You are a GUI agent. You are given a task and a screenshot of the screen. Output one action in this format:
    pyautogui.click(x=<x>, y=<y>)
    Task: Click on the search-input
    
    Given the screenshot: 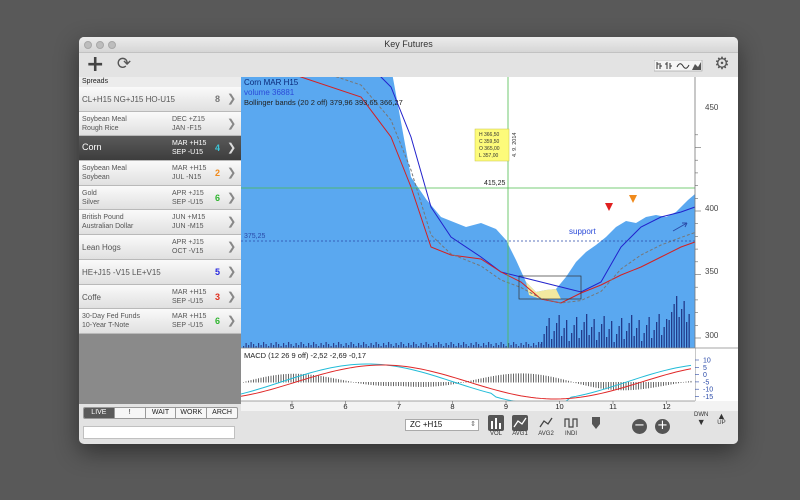 What is the action you would take?
    pyautogui.click(x=159, y=432)
    